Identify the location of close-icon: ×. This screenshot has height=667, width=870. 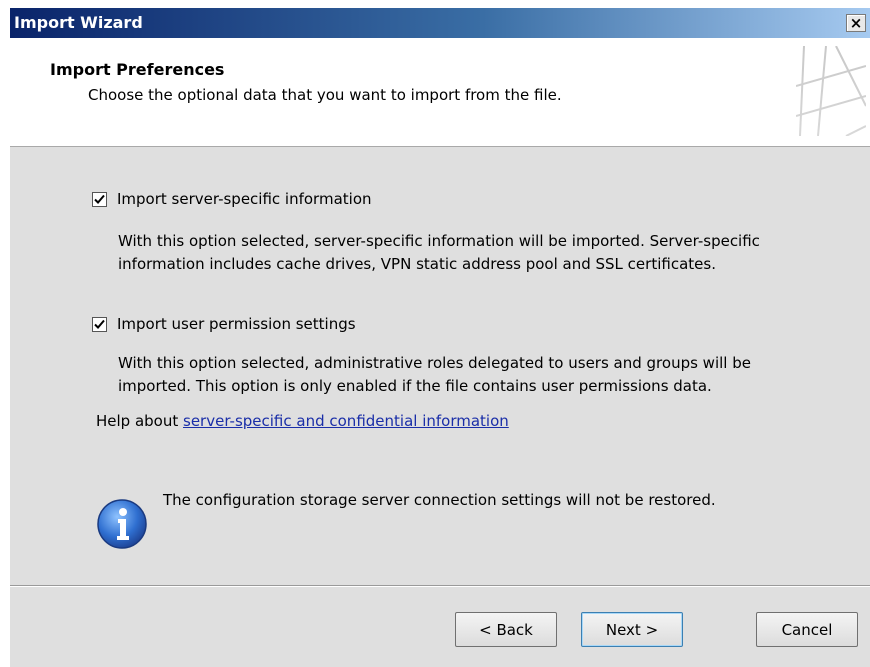
(856, 22).